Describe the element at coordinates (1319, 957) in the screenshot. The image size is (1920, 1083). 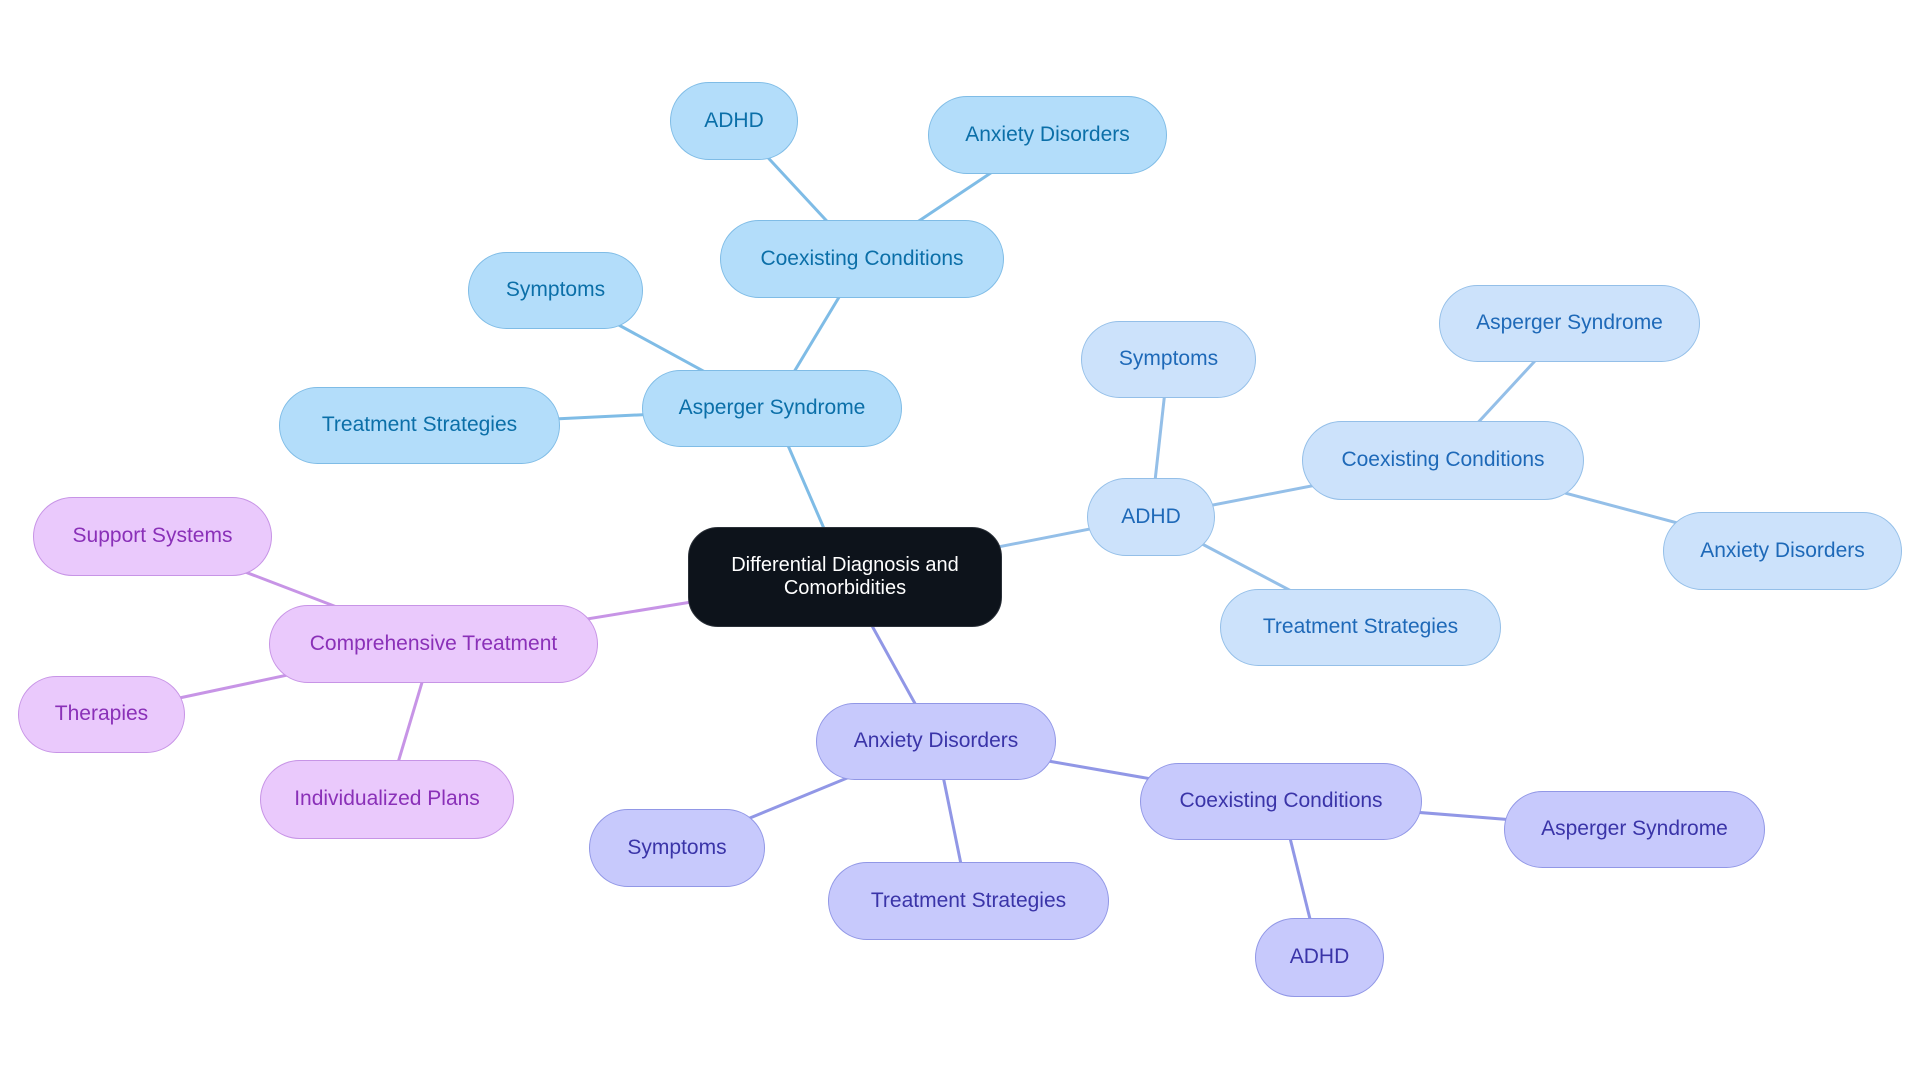
I see `anxiety-coexisting-adhd-node: ADHD` at that location.